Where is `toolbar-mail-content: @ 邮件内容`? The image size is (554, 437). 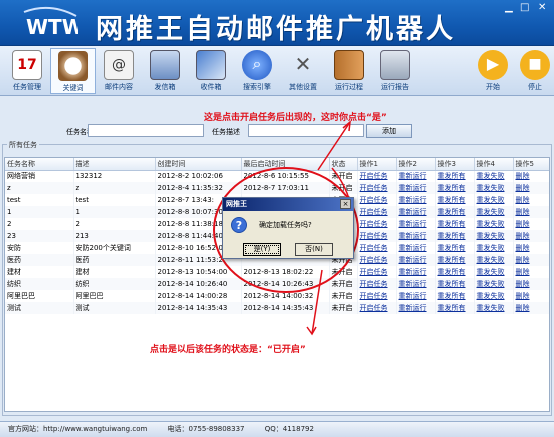
toolbar-mail-content: @ 邮件内容 is located at coordinates (119, 71).